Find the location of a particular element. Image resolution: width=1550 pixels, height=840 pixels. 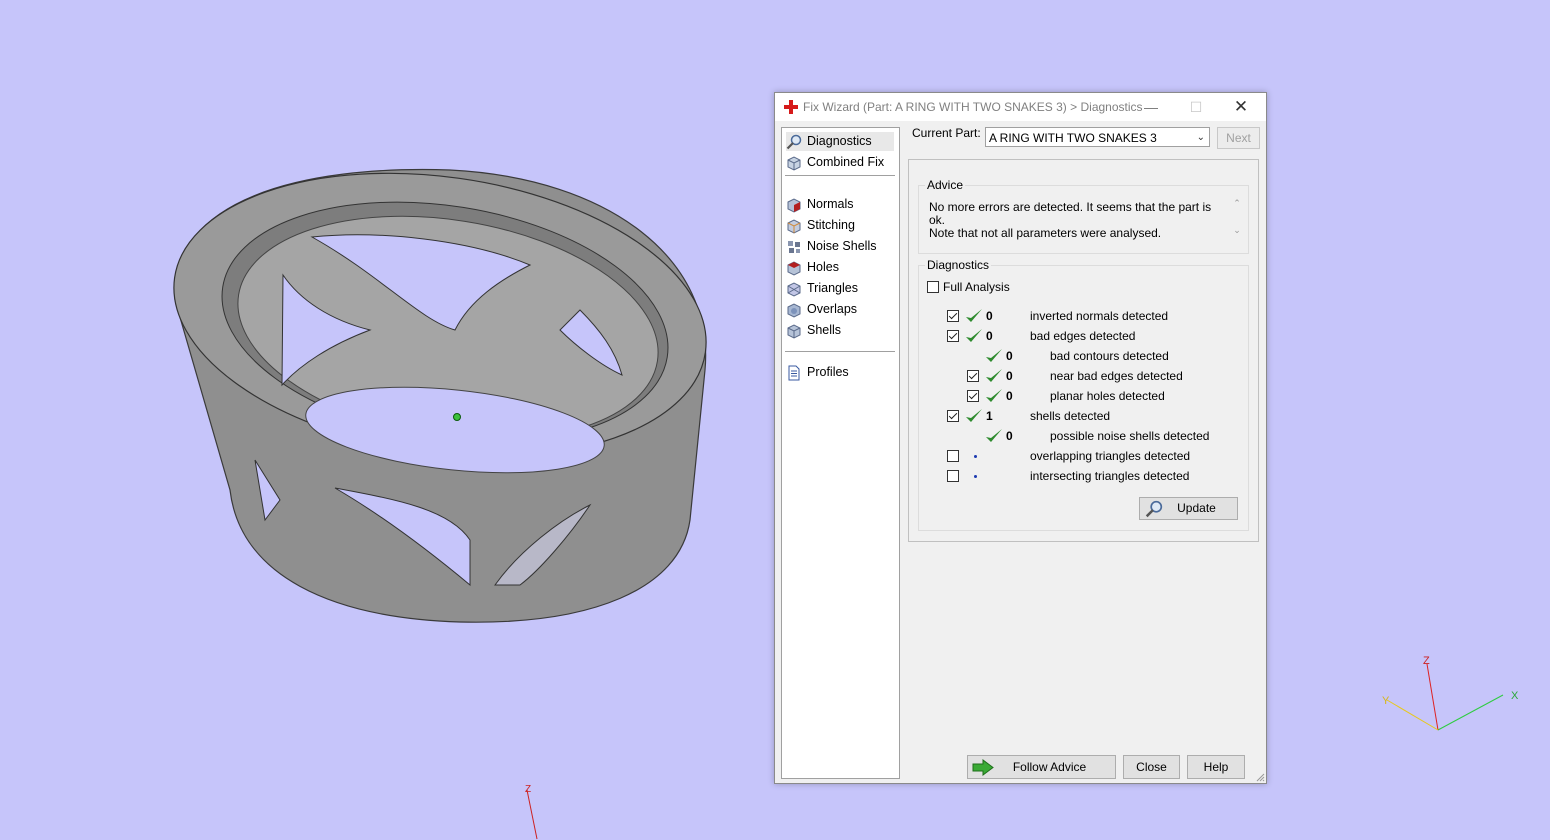

nav-item-stitching: Stitching is located at coordinates (820, 225).